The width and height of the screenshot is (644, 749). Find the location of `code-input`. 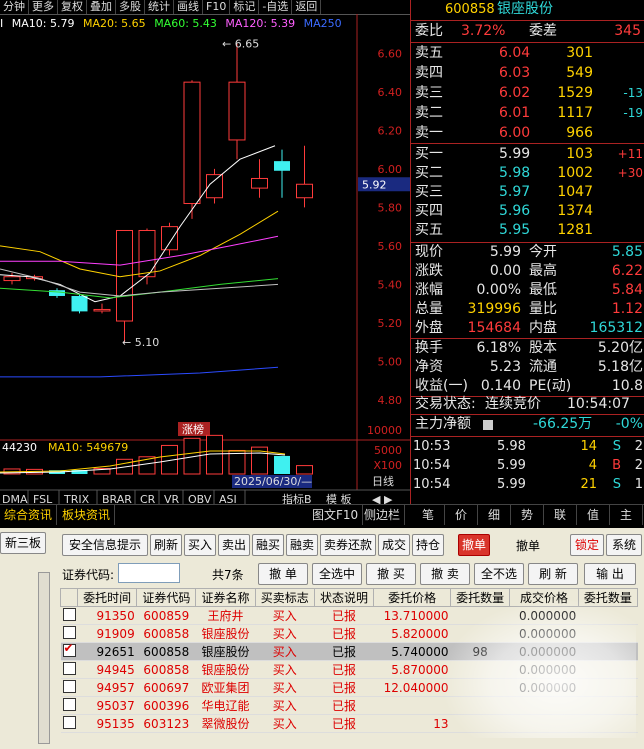

code-input is located at coordinates (149, 573).